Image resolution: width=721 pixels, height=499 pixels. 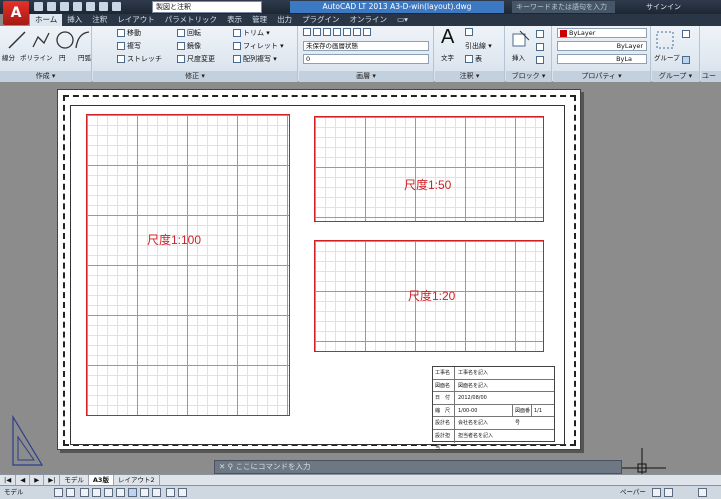 I want to click on group-icon, so click(x=665, y=40).